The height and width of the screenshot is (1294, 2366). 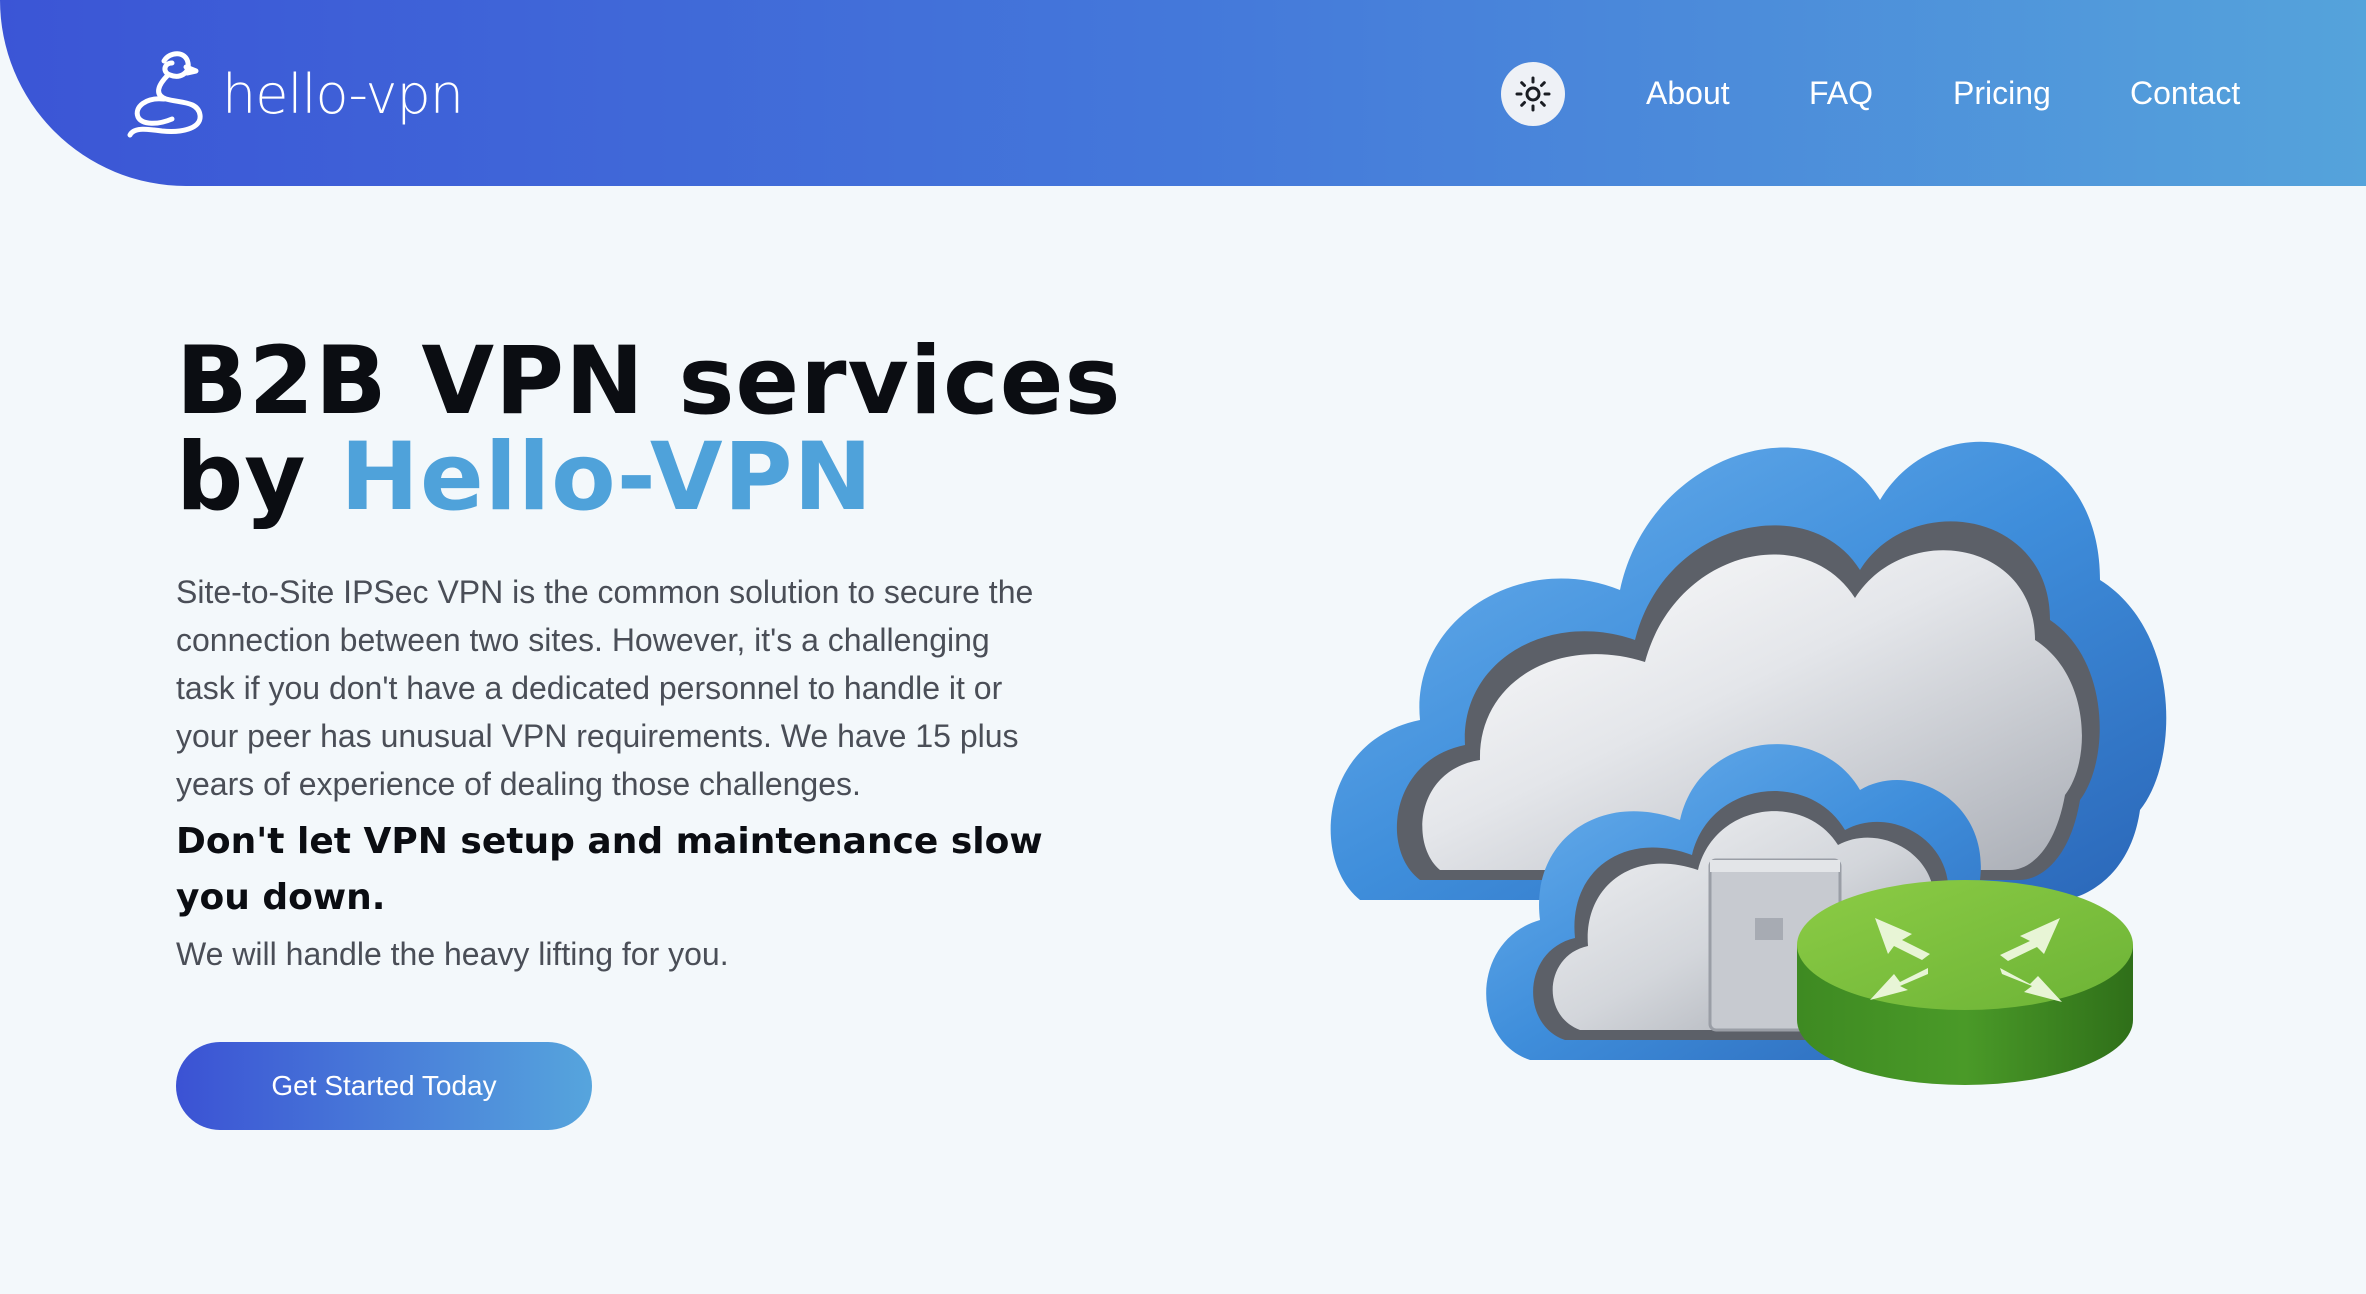 I want to click on sun-icon, so click(x=1533, y=94).